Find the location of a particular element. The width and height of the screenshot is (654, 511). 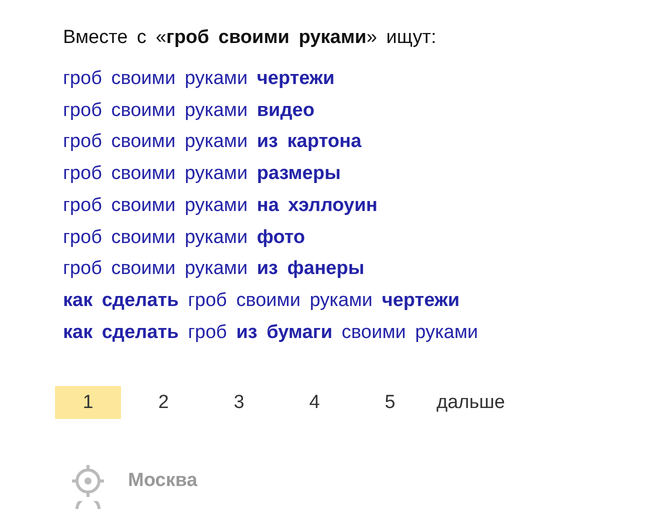

suggestion-link: гроб своими руками размеры is located at coordinates (202, 174).